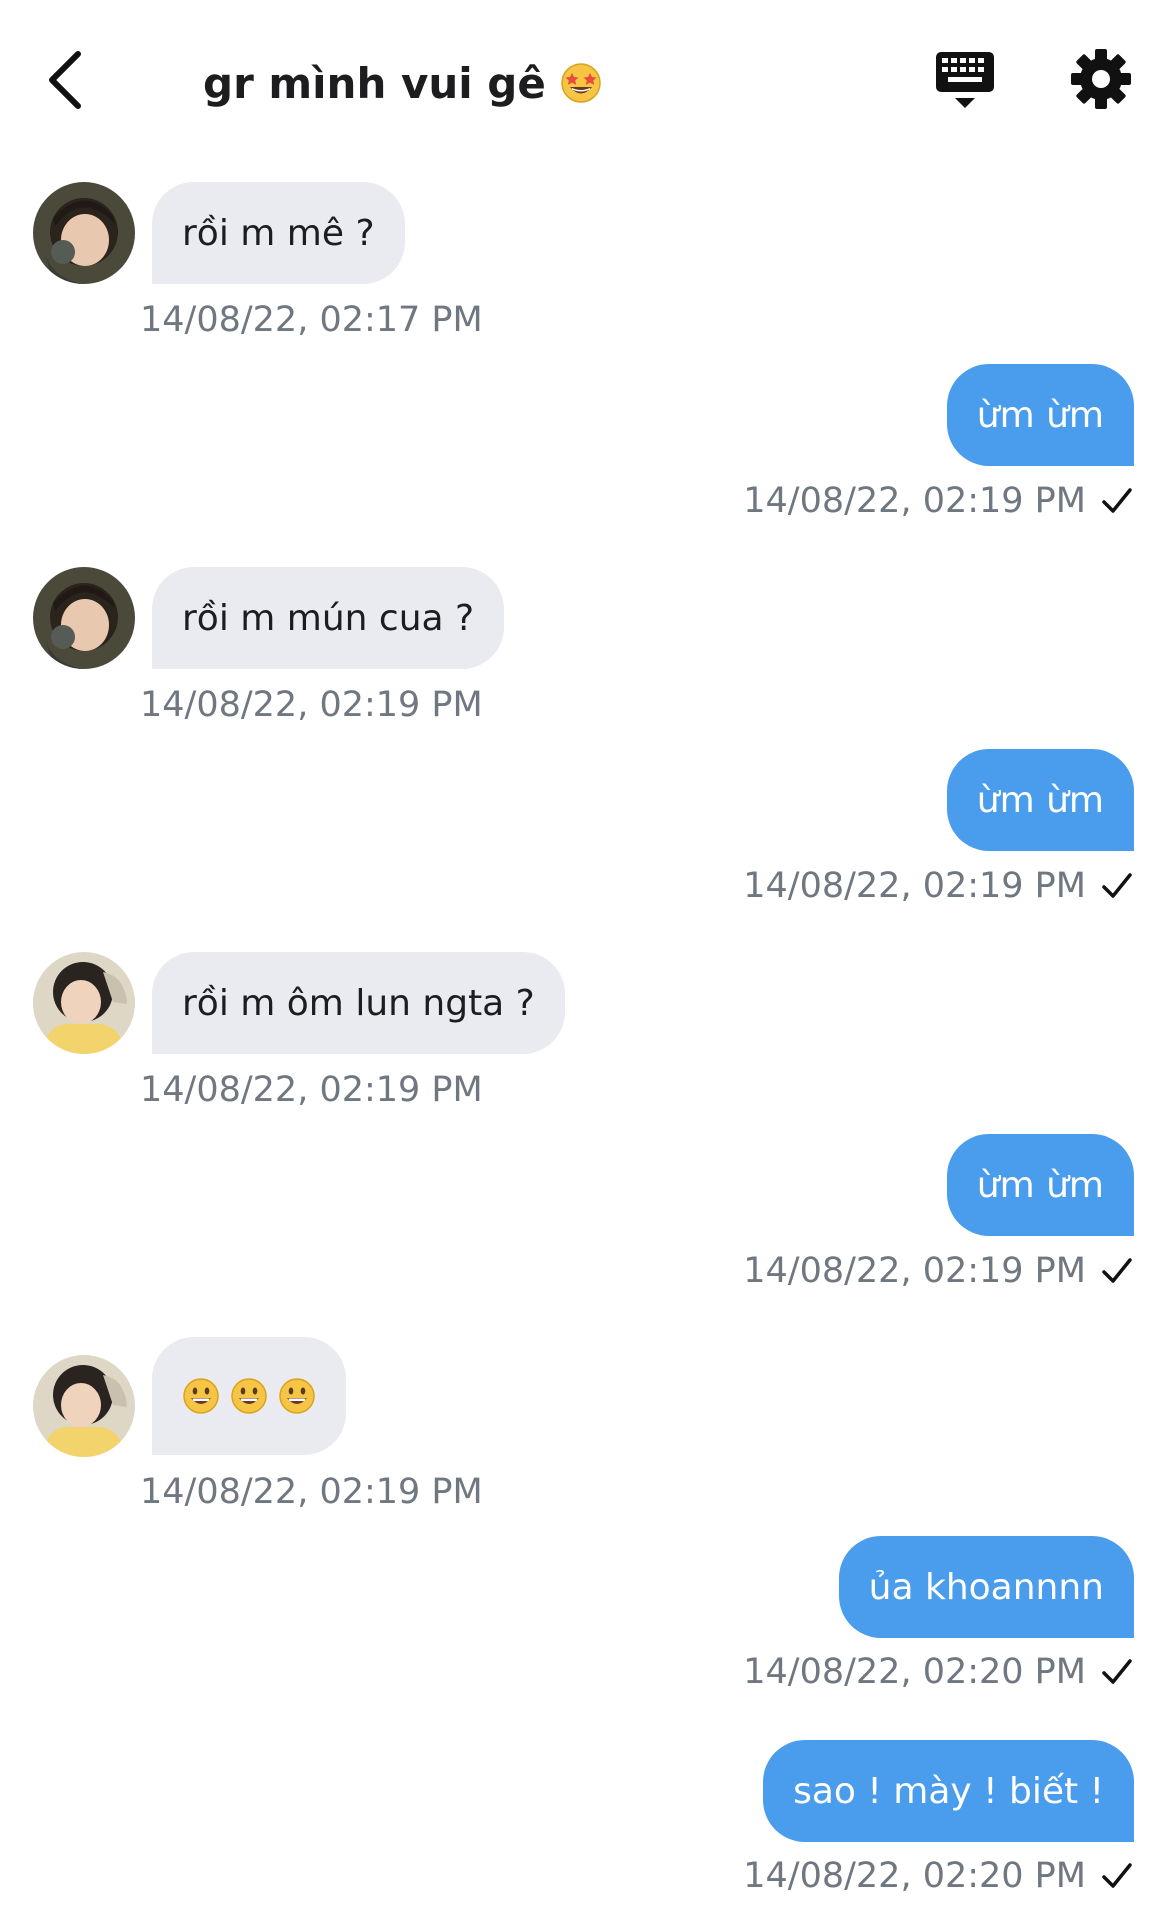 This screenshot has width=1172, height=1920. I want to click on message-bubble: rồi m ôm lun ngta ?, so click(358, 1003).